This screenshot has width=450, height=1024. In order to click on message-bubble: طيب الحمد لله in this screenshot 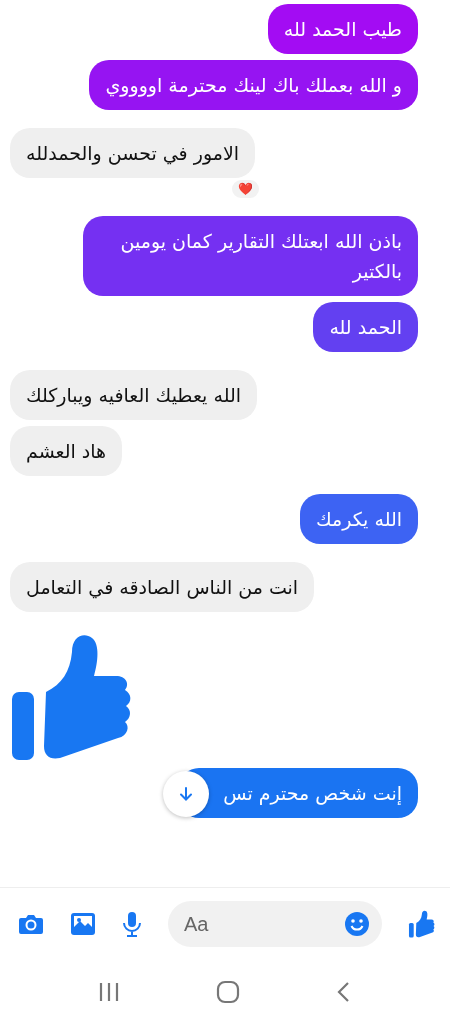, I will do `click(342, 29)`.